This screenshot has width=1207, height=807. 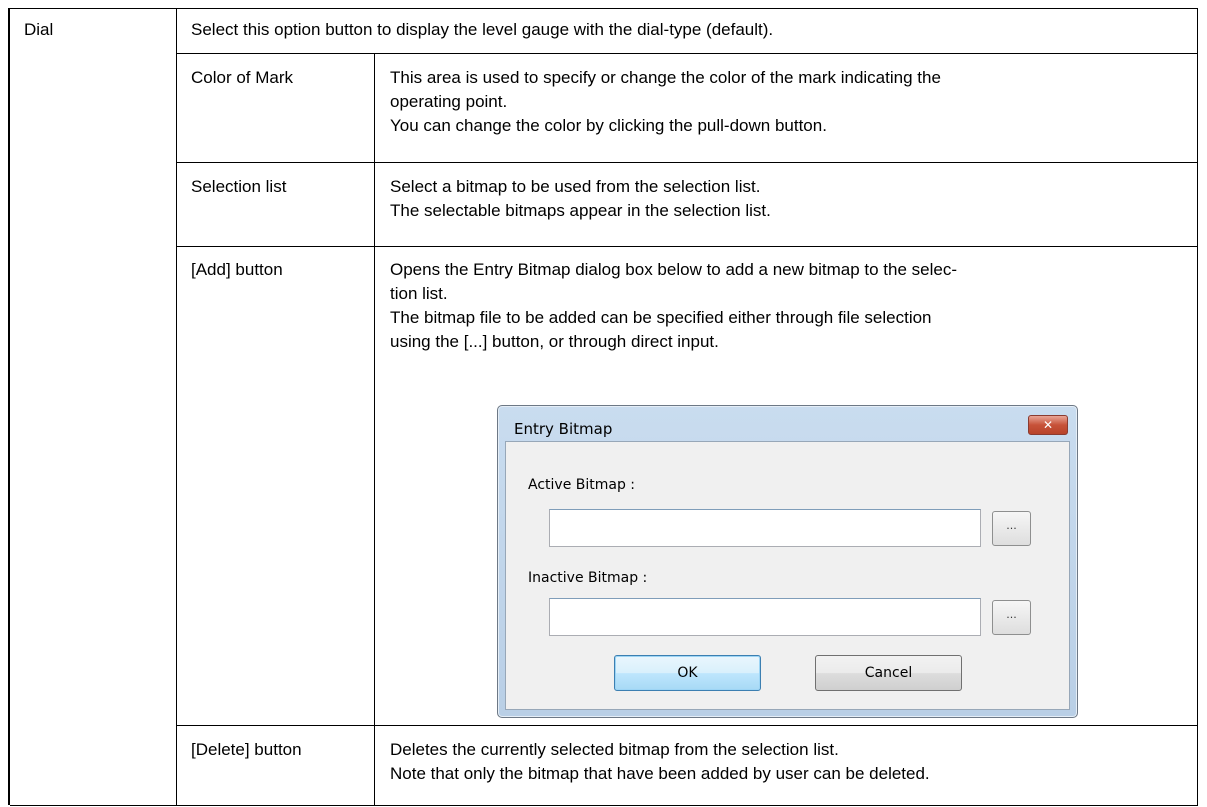 I want to click on color-of-mark-label-text: Color of Mark, so click(x=242, y=77).